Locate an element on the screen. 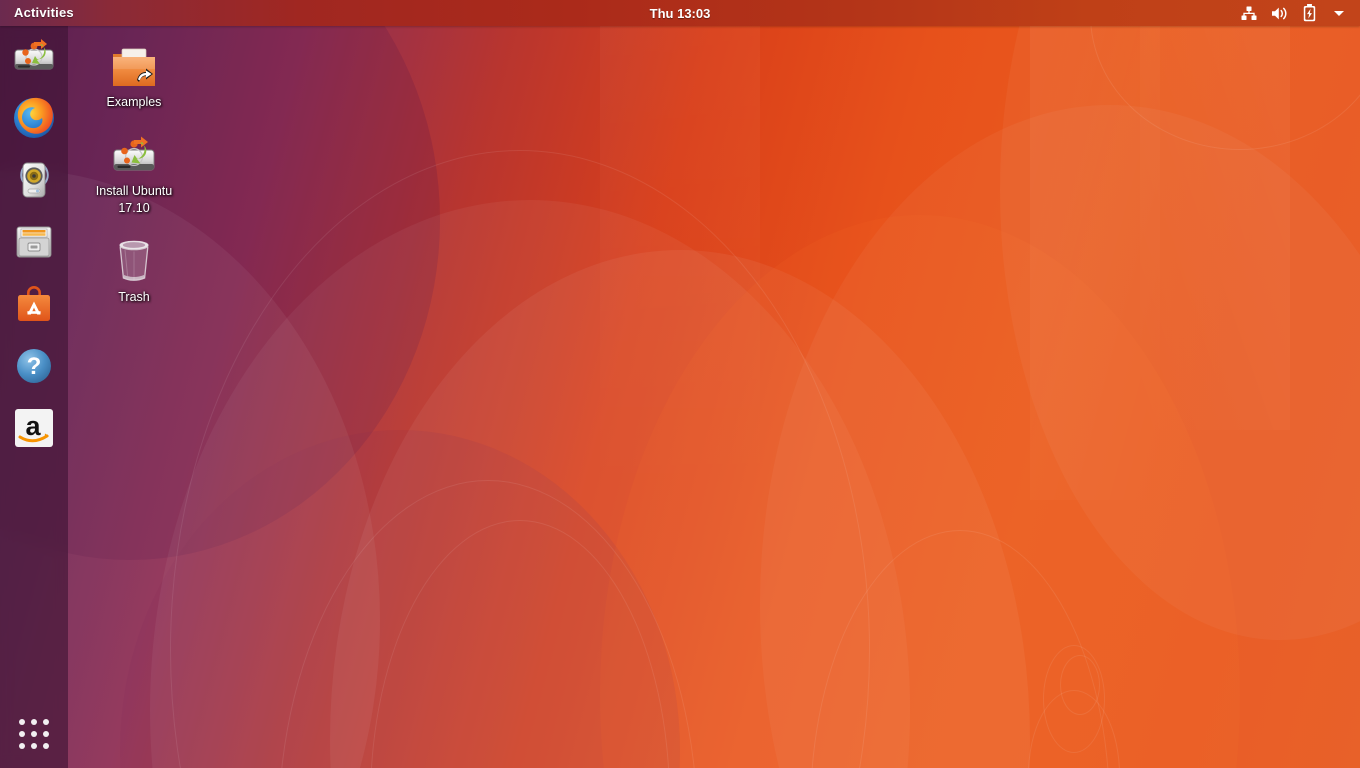  files-icon is located at coordinates (34, 242).